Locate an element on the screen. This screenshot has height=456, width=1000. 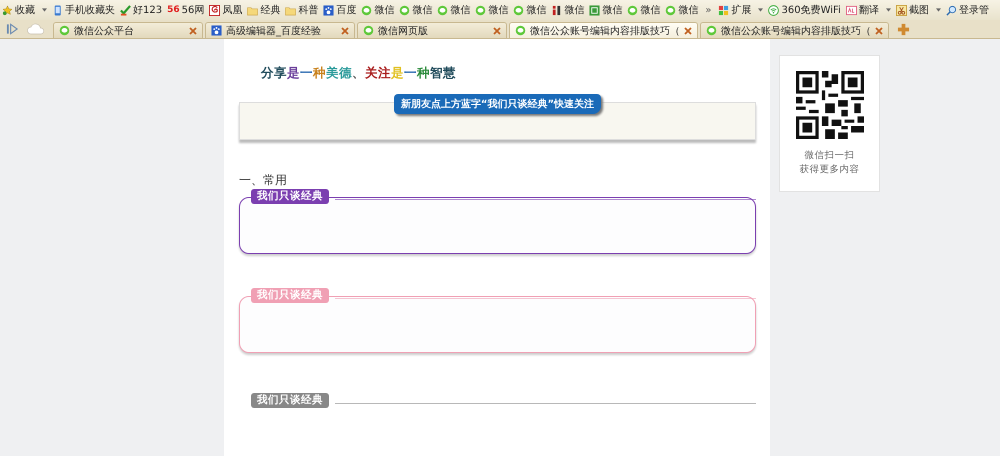
logo-text: 56 is located at coordinates (173, 10).